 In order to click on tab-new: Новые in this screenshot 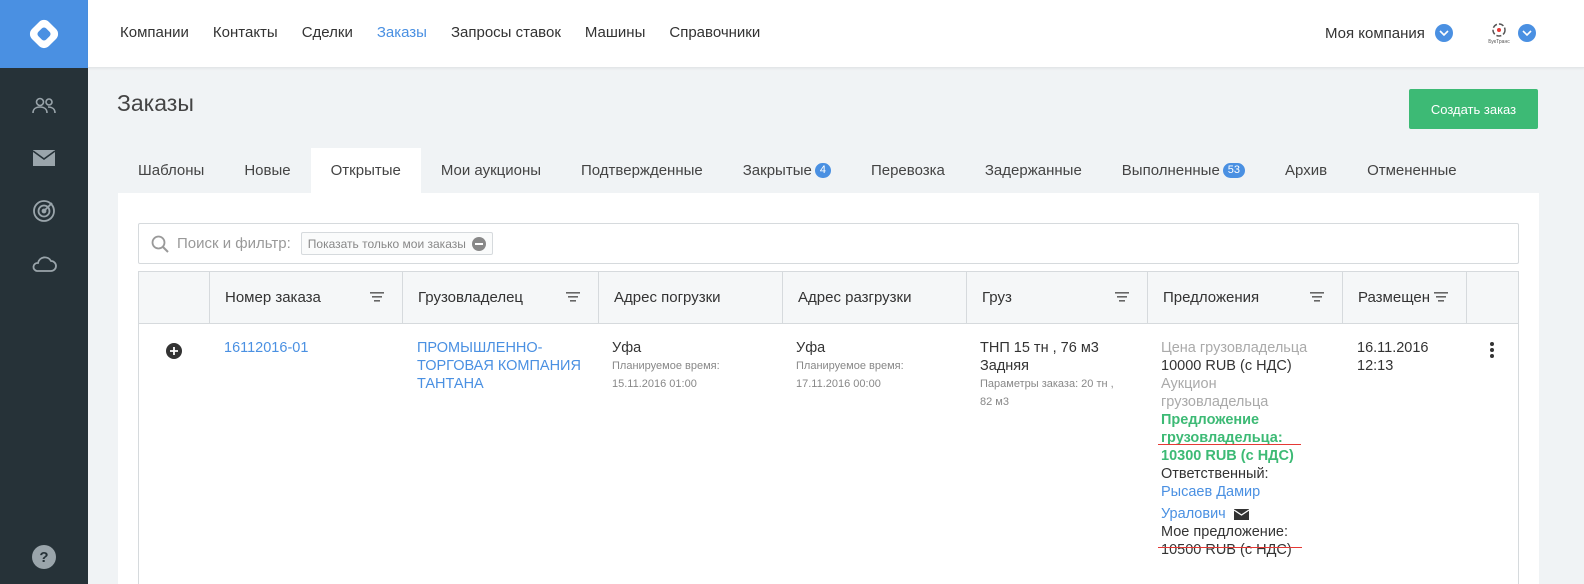, I will do `click(267, 170)`.